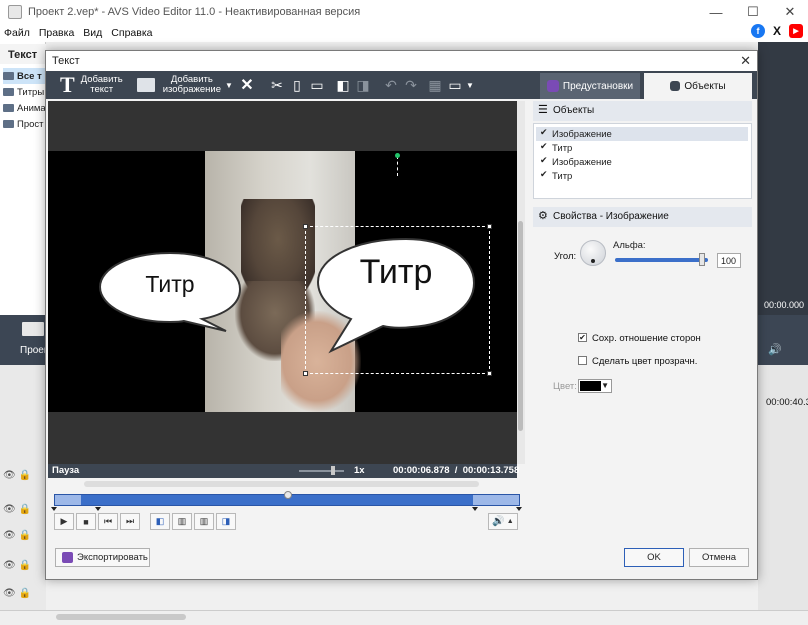 The width and height of the screenshot is (808, 625). Describe the element at coordinates (68, 500) in the screenshot. I see `timeline-range-start` at that location.